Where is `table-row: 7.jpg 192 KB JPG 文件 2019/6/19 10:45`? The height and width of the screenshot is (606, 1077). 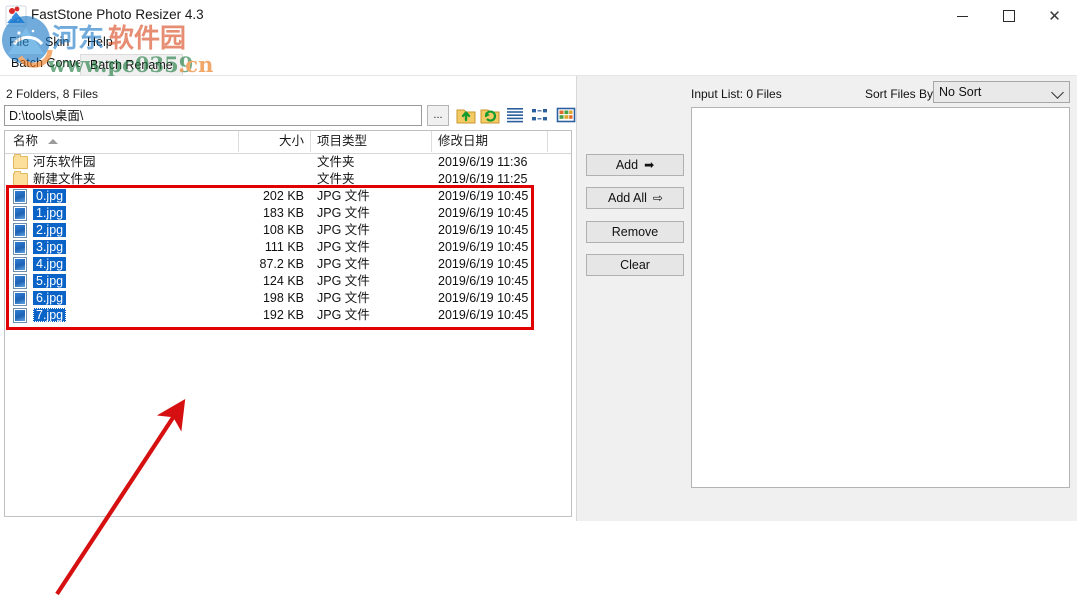
table-row: 7.jpg 192 KB JPG 文件 2019/6/19 10:45 is located at coordinates (288, 315).